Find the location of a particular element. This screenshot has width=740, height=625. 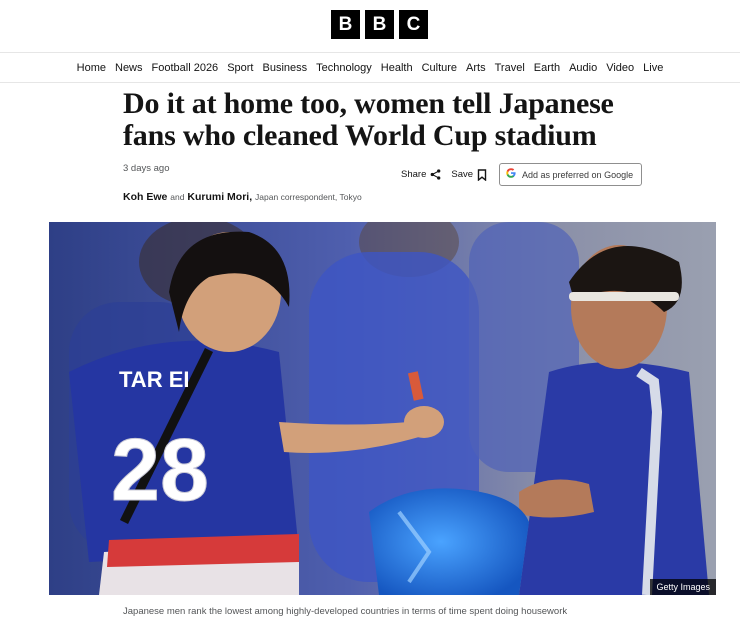

nav-item-sport: Sport is located at coordinates (240, 68).